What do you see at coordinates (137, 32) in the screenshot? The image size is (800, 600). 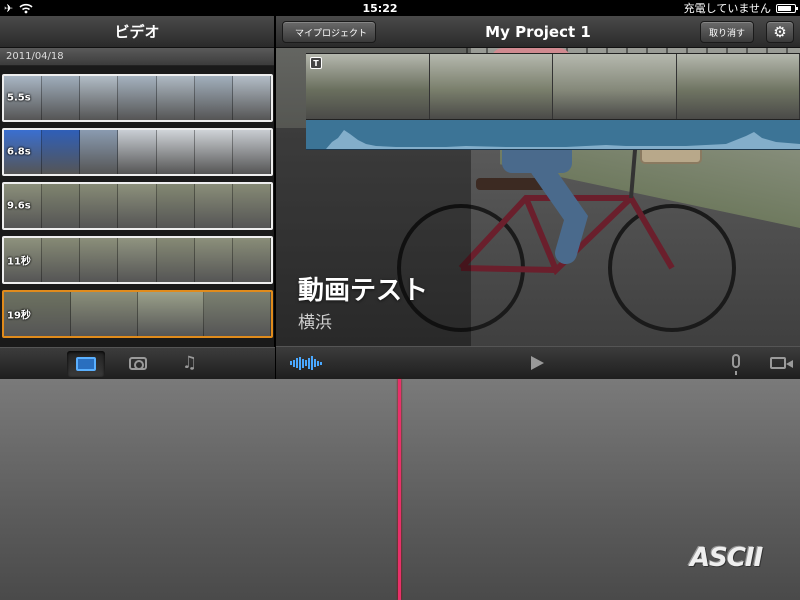 I see `media-browser-title: ビデオ` at bounding box center [137, 32].